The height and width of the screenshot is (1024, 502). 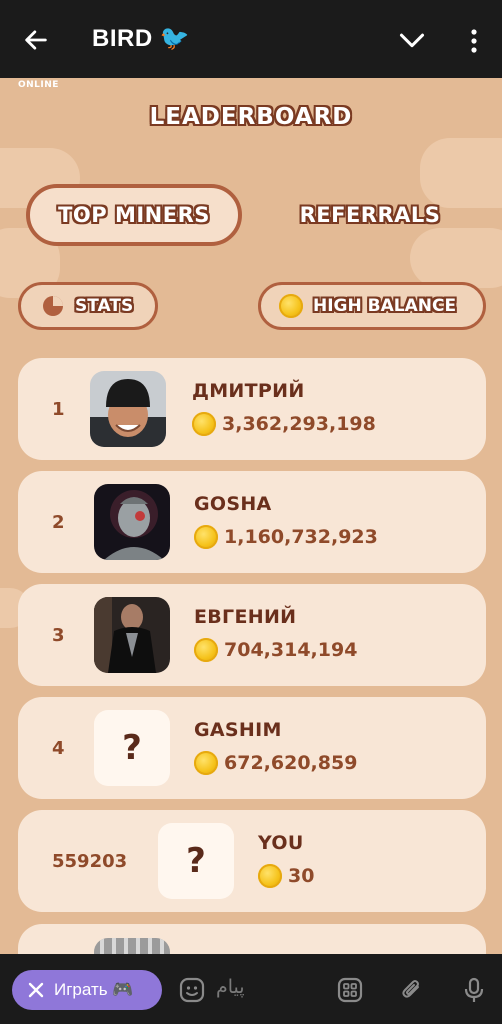 What do you see at coordinates (412, 990) in the screenshot?
I see `attach-icon` at bounding box center [412, 990].